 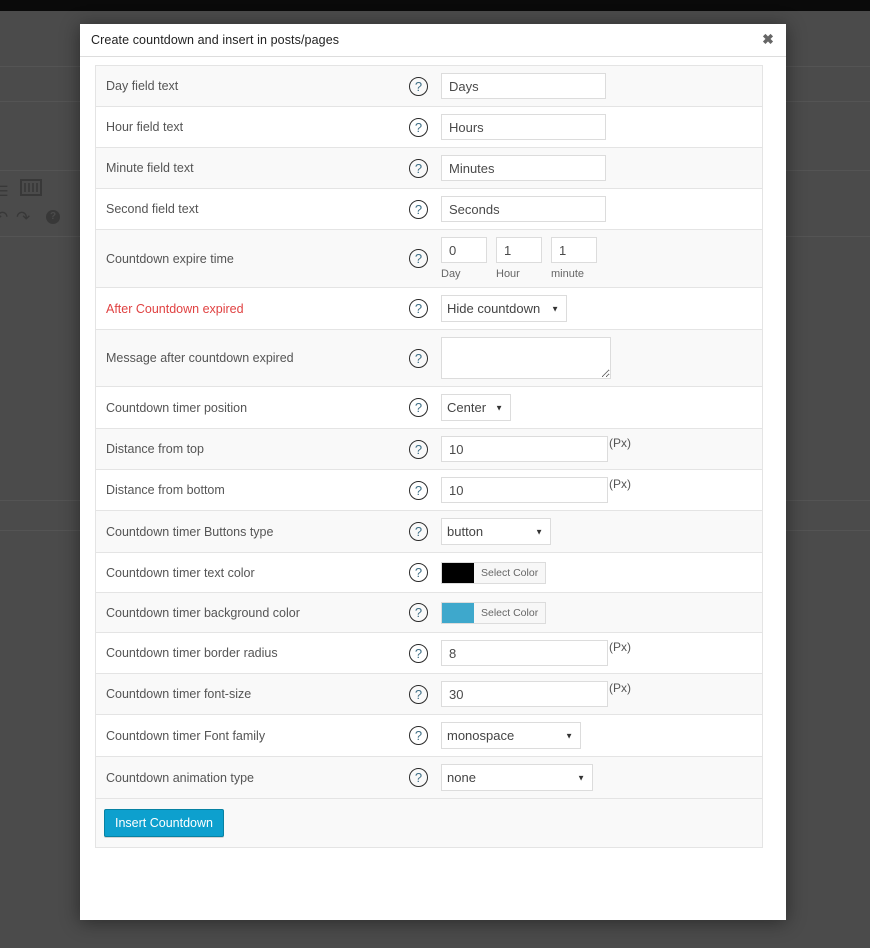 What do you see at coordinates (524, 449) in the screenshot?
I see `distance-top-input` at bounding box center [524, 449].